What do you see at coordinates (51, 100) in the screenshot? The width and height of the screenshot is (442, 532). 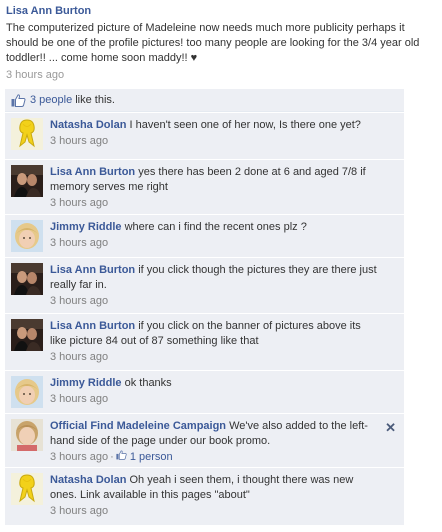 I see `likes-count-link: 3 people` at bounding box center [51, 100].